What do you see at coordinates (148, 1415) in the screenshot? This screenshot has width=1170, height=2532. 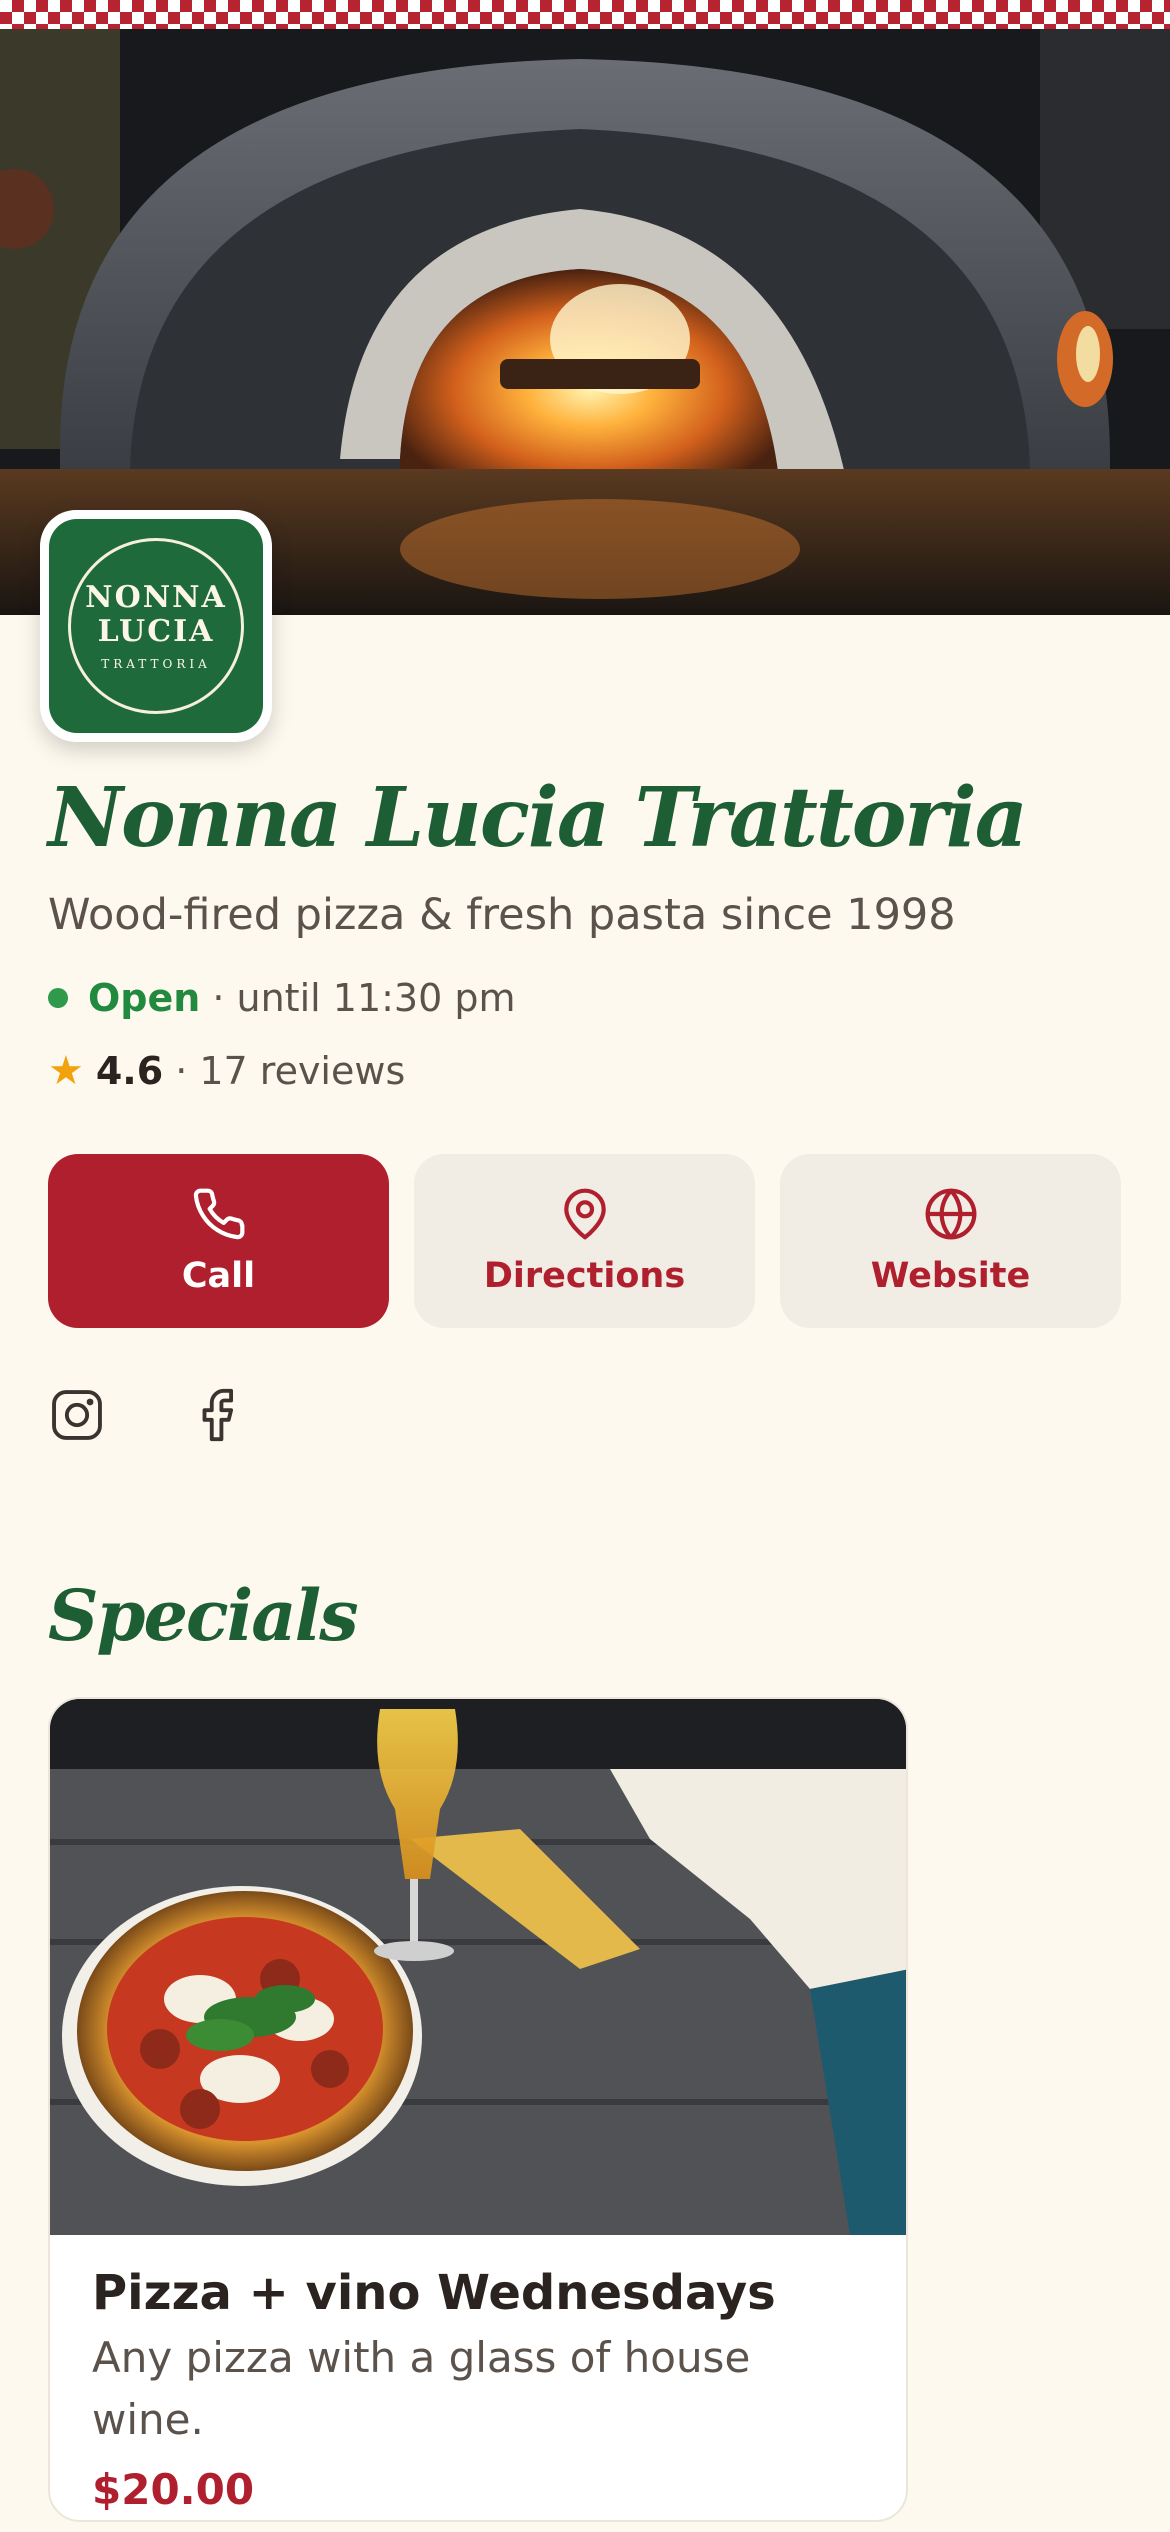 I see `social-links` at bounding box center [148, 1415].